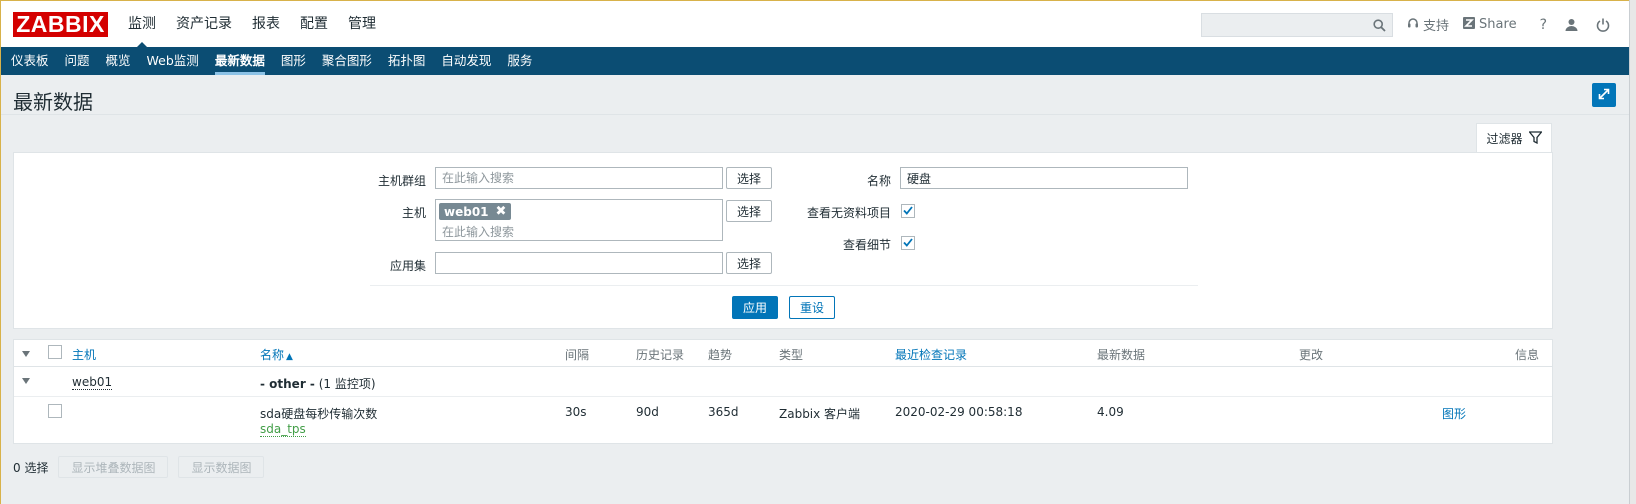  Describe the element at coordinates (314, 24) in the screenshot. I see `main-menu-configuration: 配置` at that location.